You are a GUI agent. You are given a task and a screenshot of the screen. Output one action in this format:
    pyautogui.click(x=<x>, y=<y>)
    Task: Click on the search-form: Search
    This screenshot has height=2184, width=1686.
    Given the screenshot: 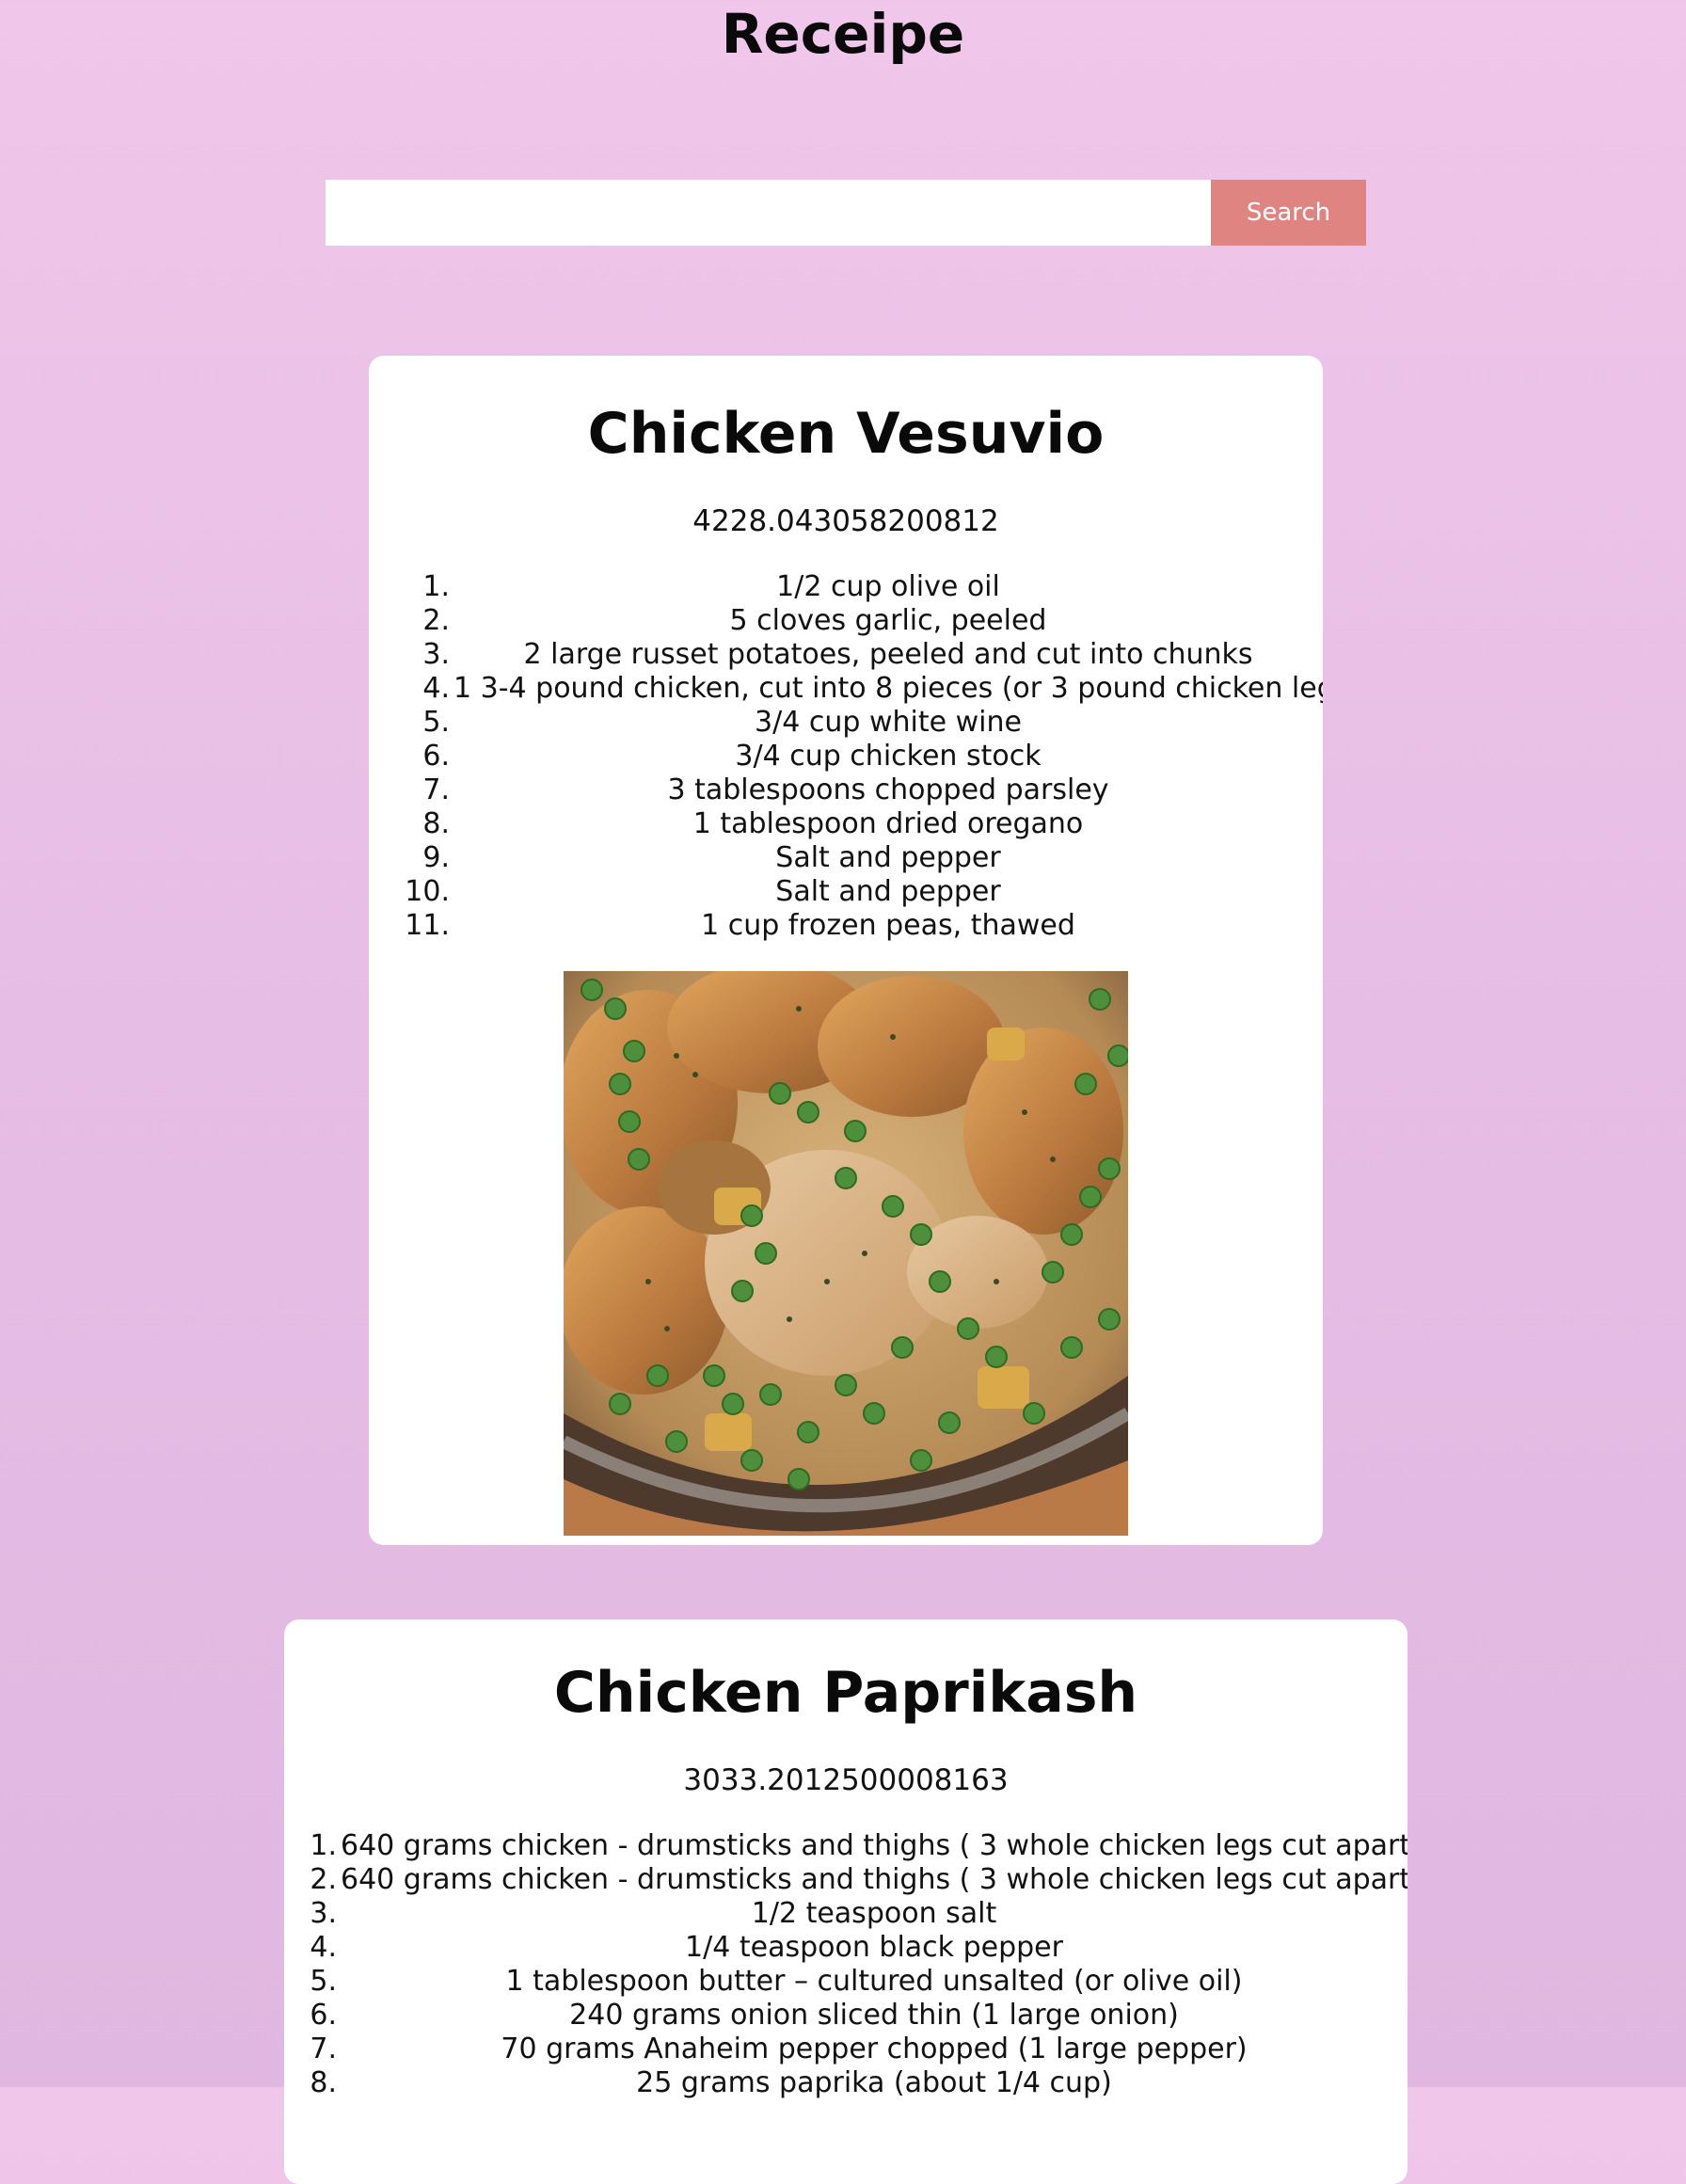 What is the action you would take?
    pyautogui.click(x=846, y=213)
    